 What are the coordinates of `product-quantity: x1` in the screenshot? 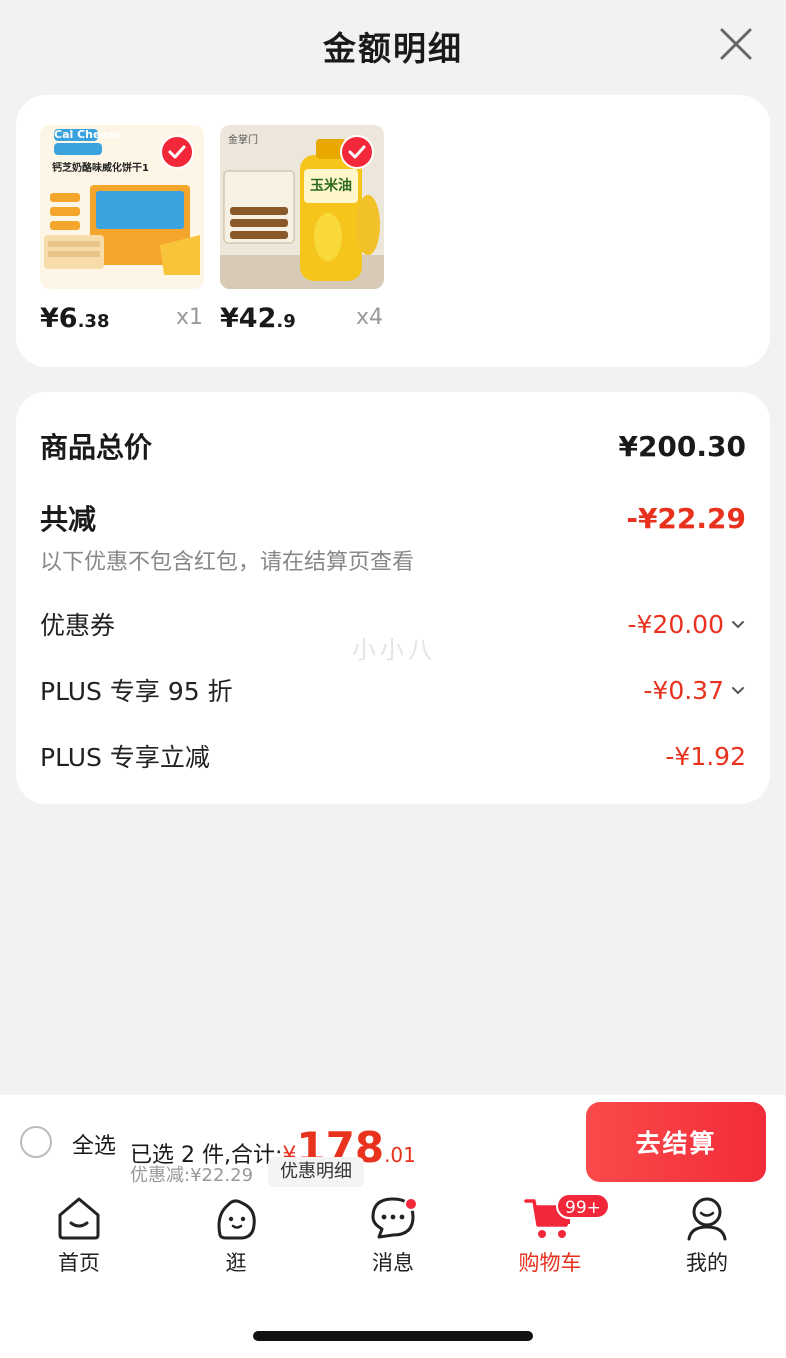 It's located at (190, 317).